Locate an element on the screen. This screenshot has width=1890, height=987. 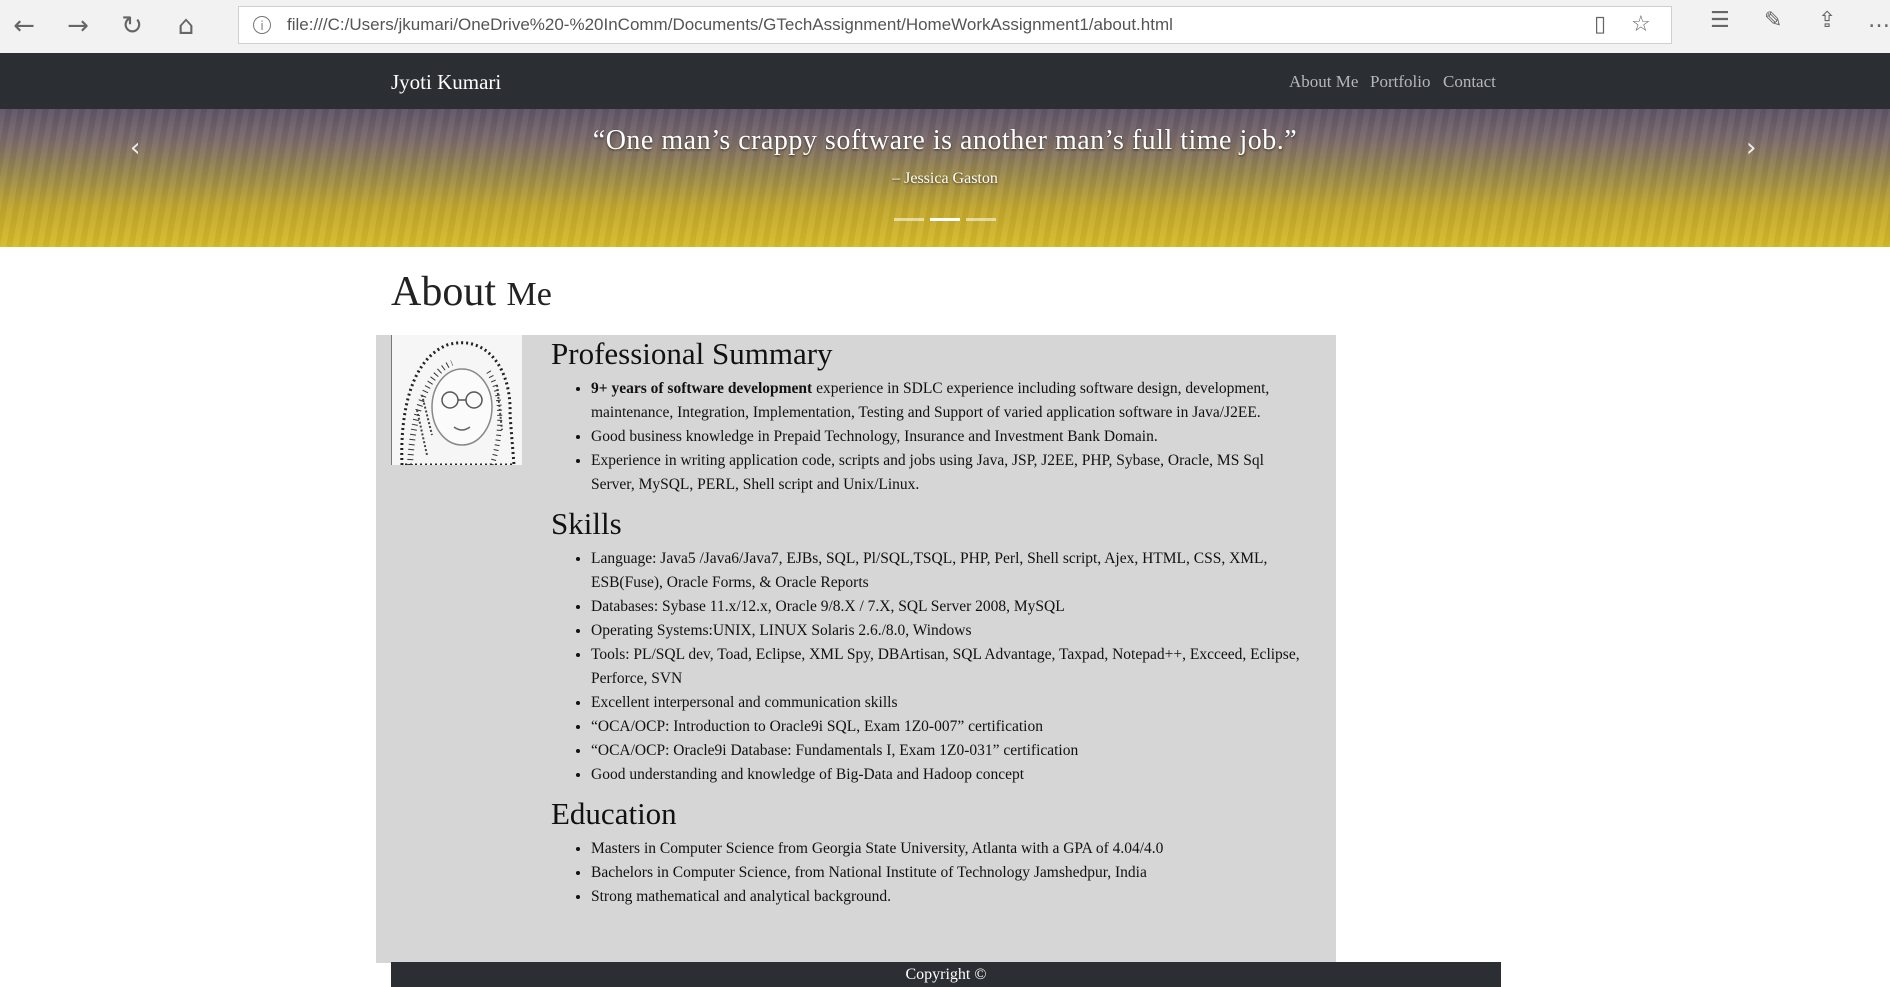
home-icon: ⌂ is located at coordinates (186, 26).